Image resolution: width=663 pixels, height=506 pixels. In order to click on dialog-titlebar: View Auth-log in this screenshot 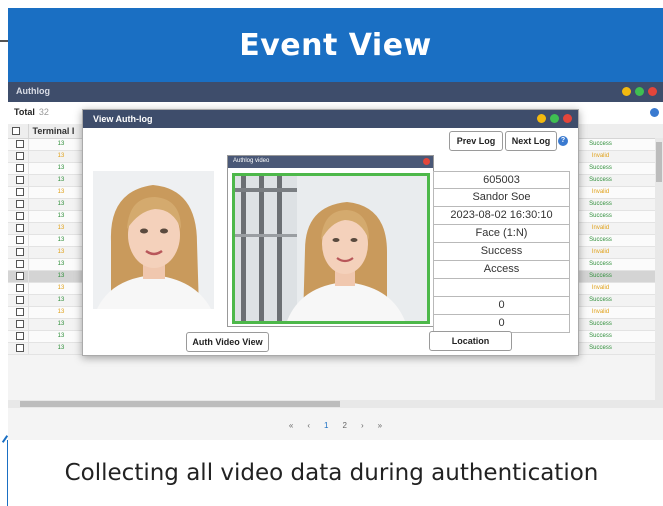, I will do `click(330, 119)`.